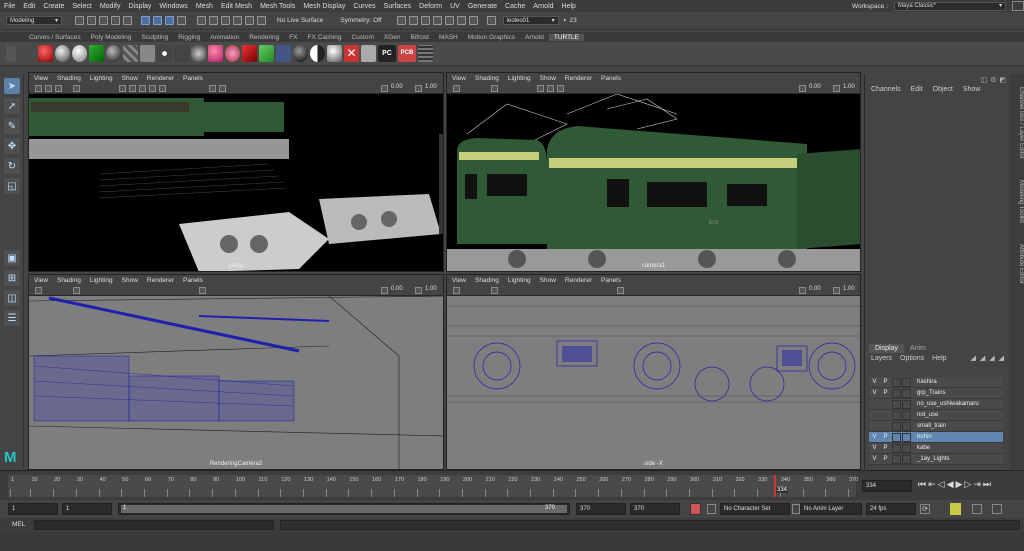  What do you see at coordinates (987, 484) in the screenshot?
I see `go-to-end-icon: ⏭` at bounding box center [987, 484].